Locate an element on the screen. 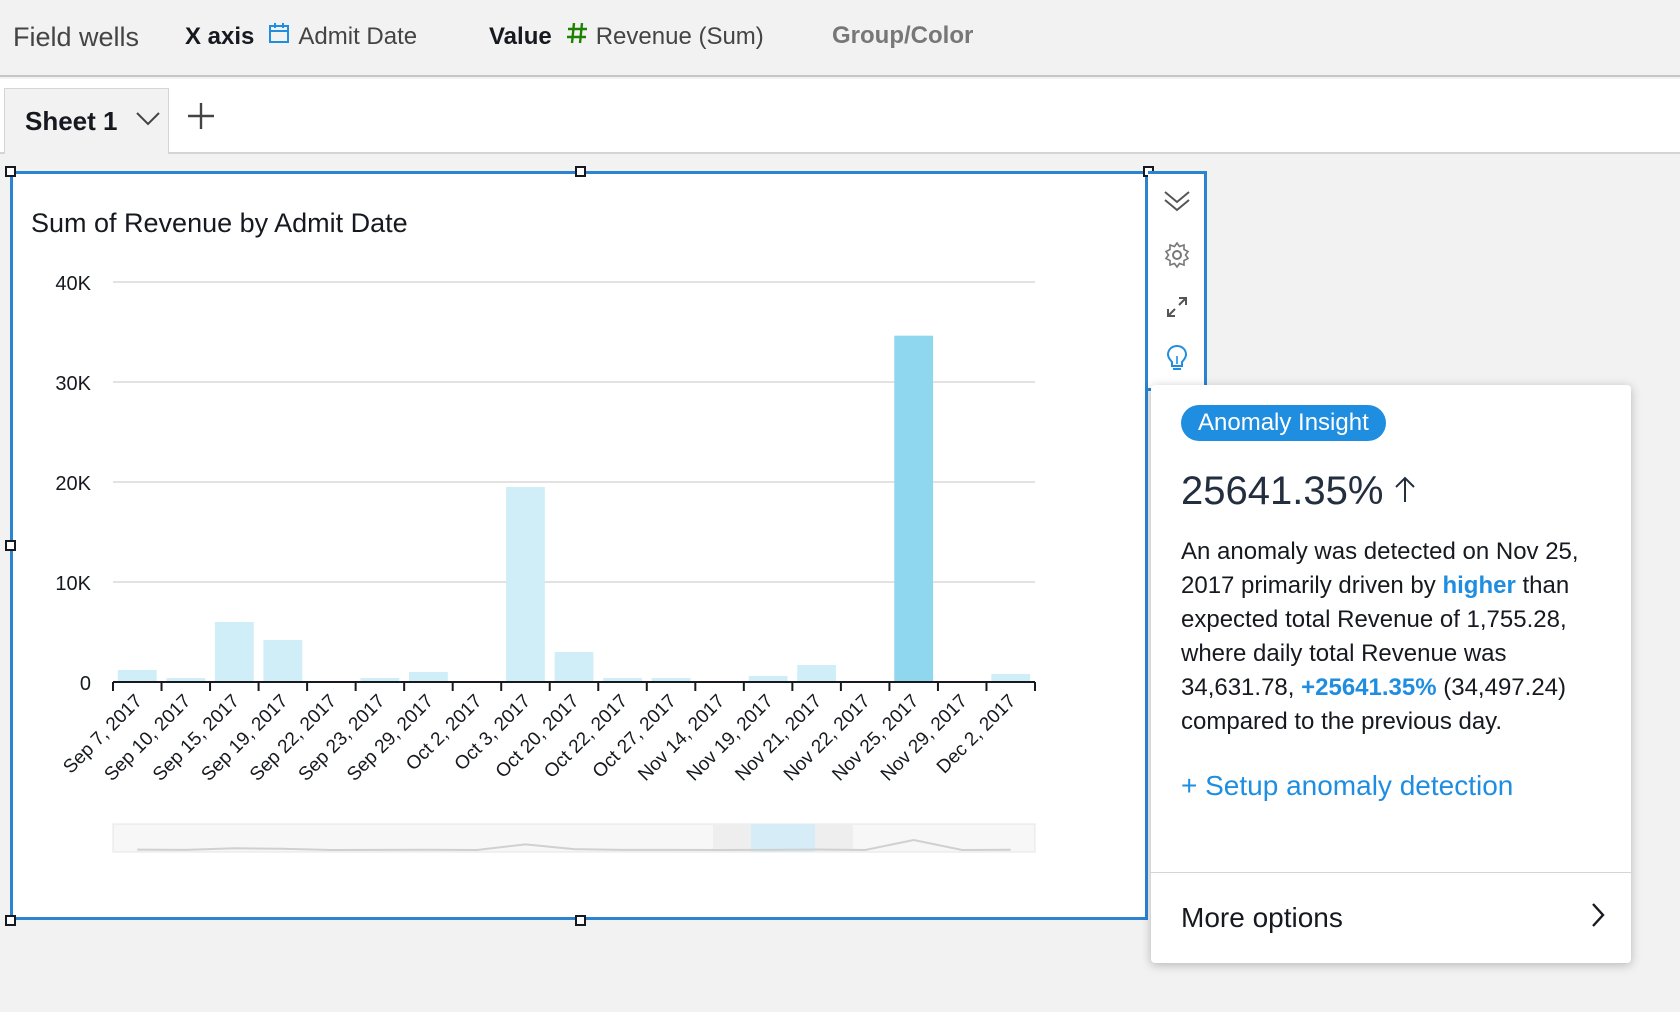 Image resolution: width=1680 pixels, height=1012 pixels. expand-icon is located at coordinates (1177, 307).